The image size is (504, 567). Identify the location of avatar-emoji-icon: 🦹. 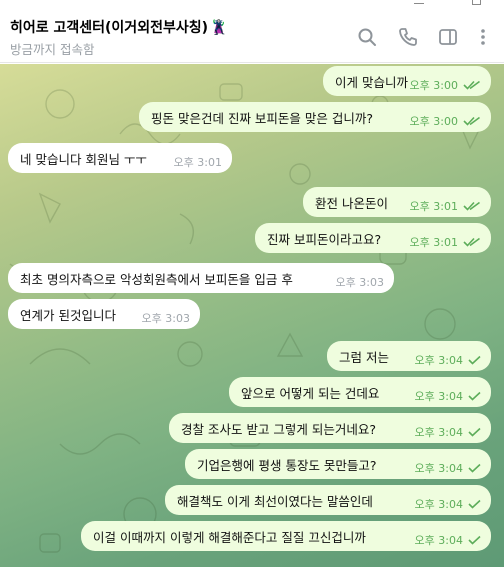
(219, 28).